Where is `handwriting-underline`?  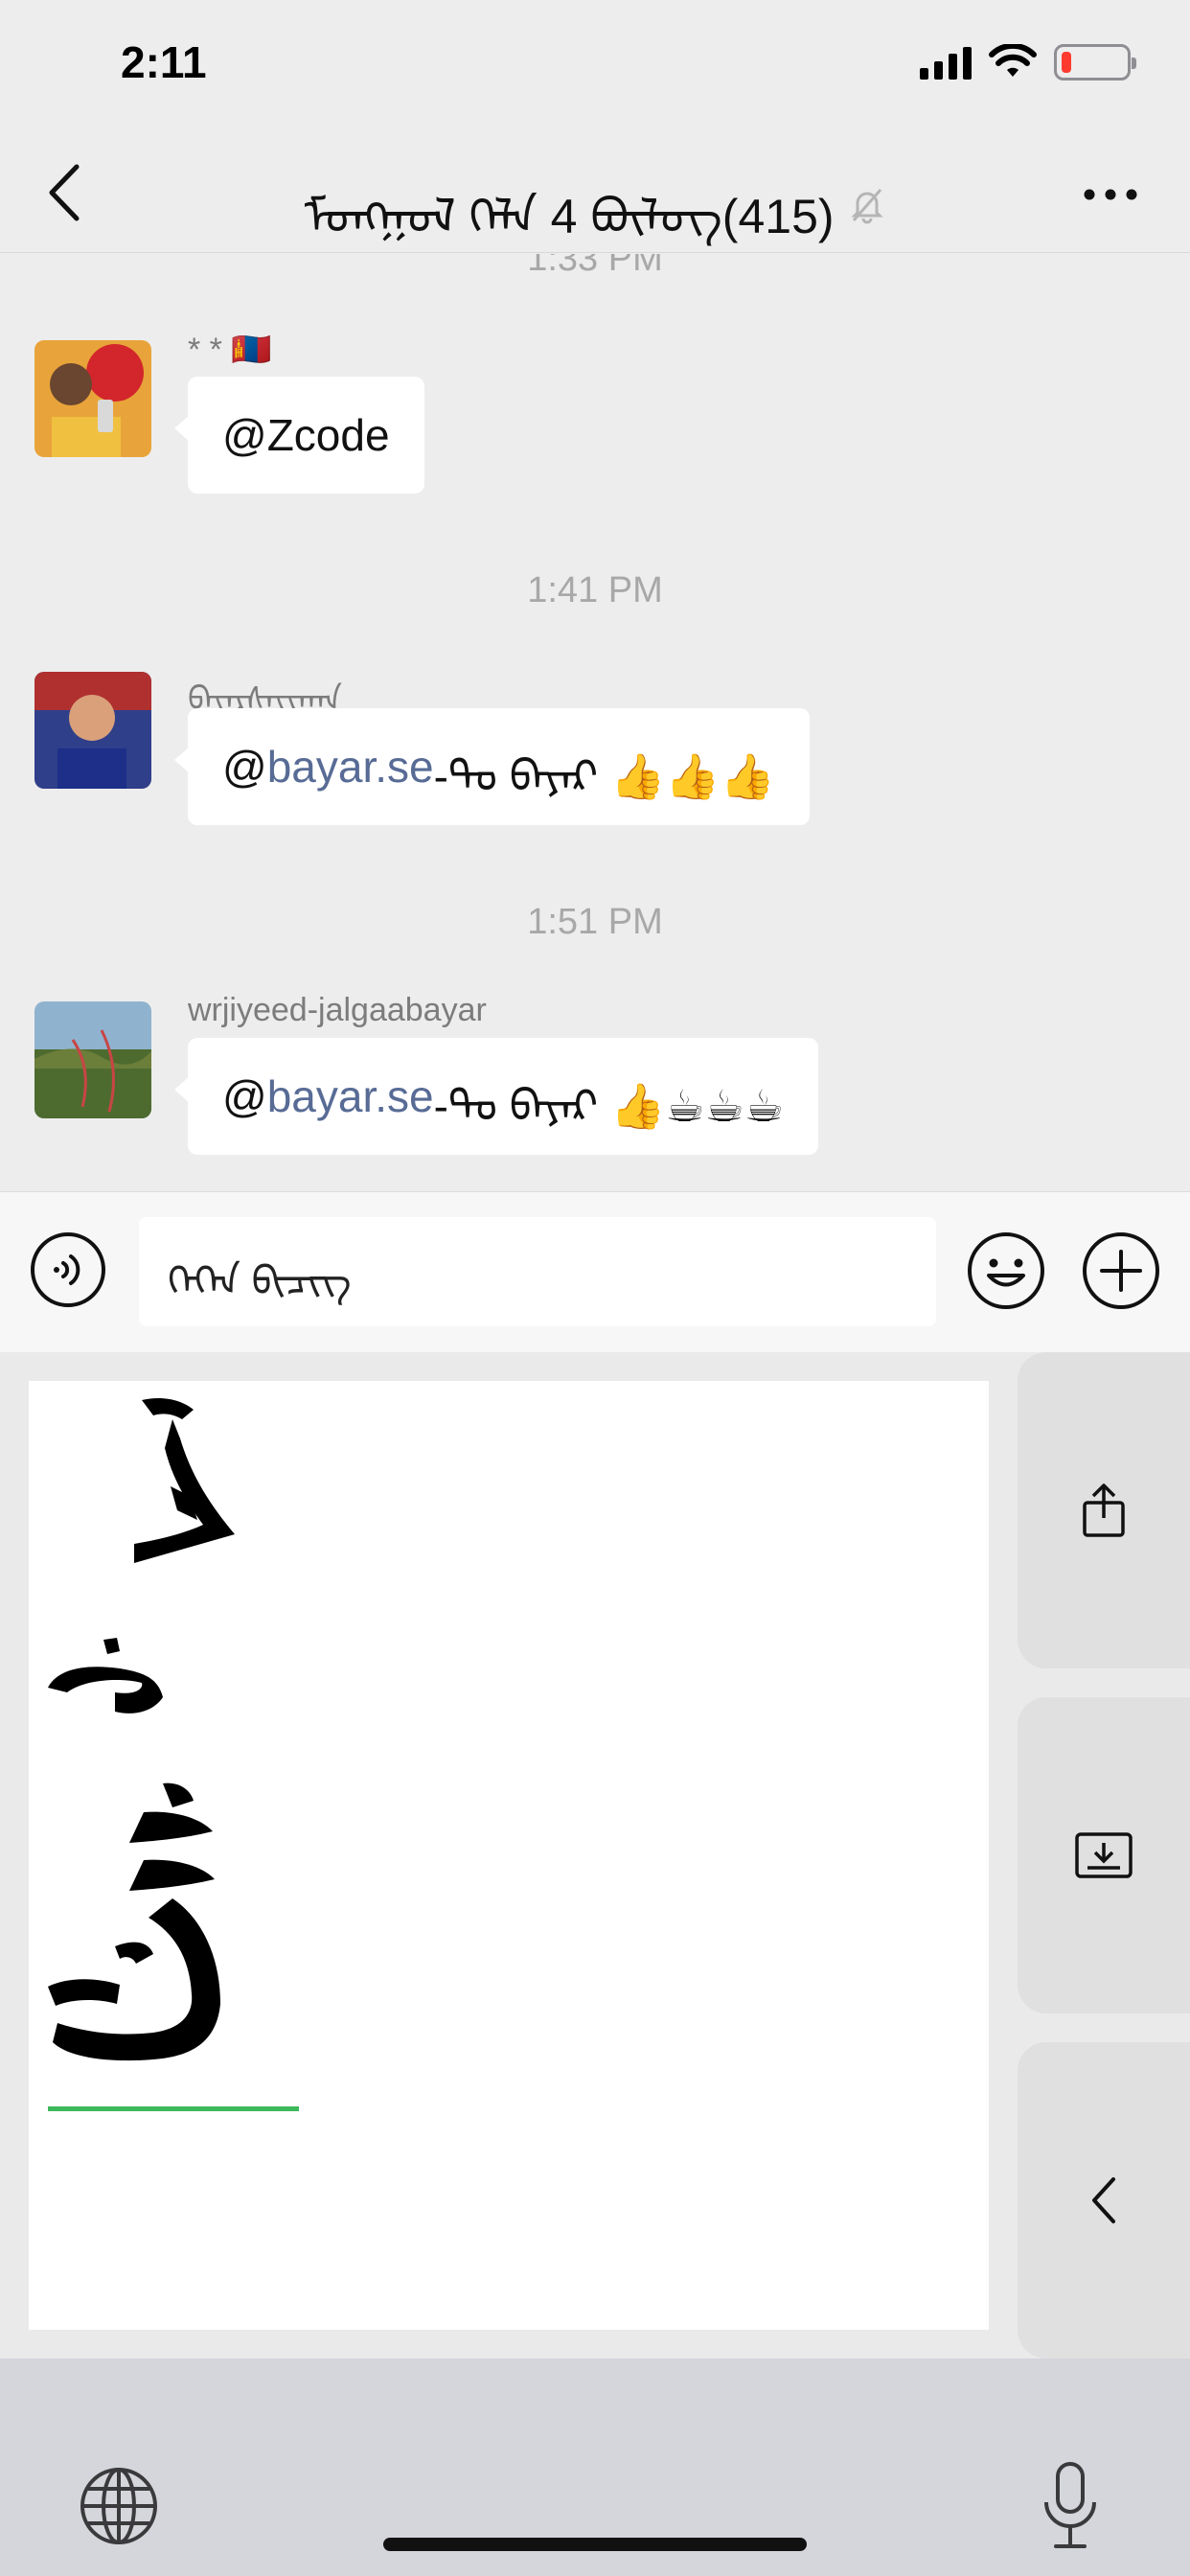 handwriting-underline is located at coordinates (174, 2108).